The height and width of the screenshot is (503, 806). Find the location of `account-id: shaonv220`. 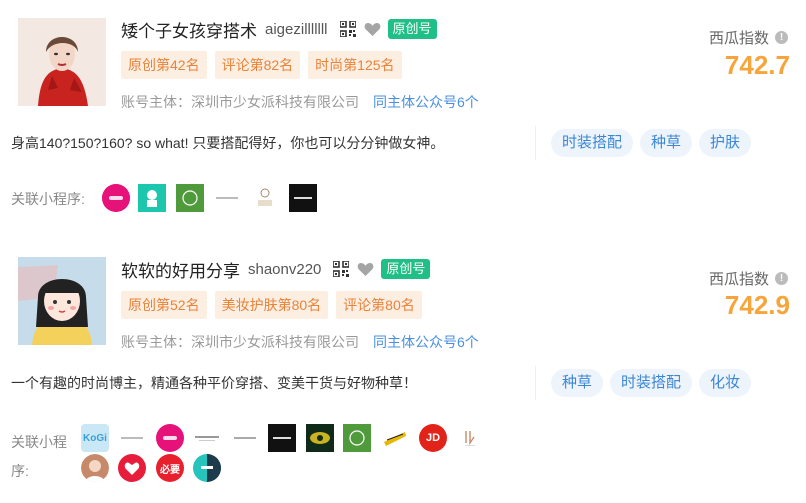

account-id: shaonv220 is located at coordinates (285, 269).